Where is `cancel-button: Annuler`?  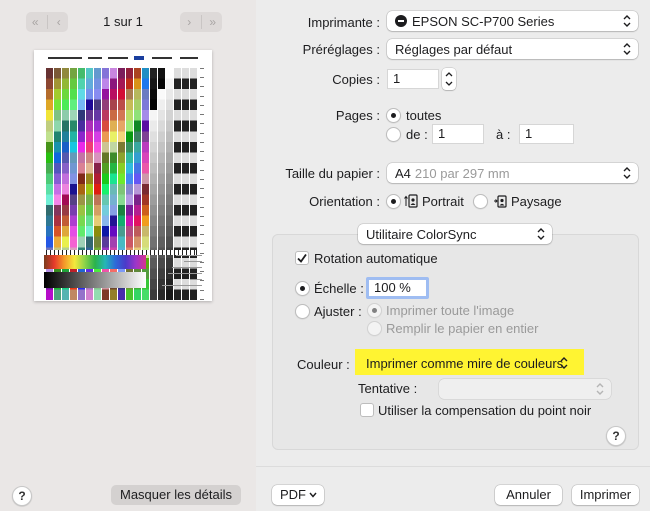 cancel-button: Annuler is located at coordinates (528, 495).